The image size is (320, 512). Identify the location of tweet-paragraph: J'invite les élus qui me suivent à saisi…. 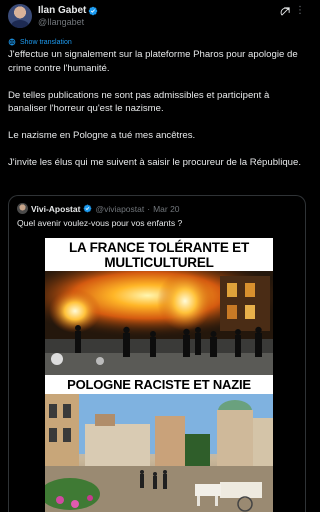
(154, 162).